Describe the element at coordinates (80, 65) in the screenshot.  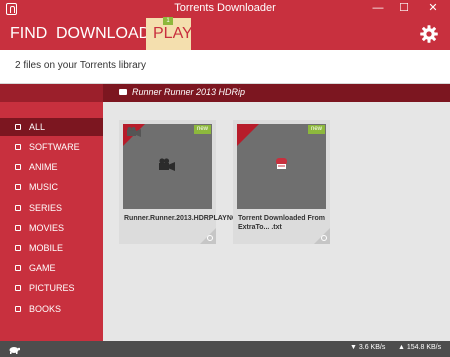
I see `library-summary: 2 files on your Torrents library` at that location.